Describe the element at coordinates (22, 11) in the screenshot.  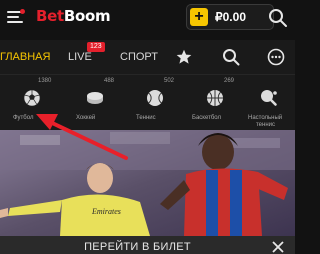
I see `notification-dot` at that location.